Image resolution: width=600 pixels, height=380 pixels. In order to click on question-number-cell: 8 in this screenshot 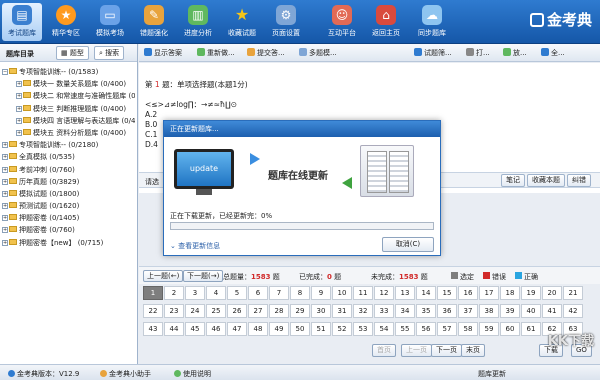, I will do `click(300, 293)`.